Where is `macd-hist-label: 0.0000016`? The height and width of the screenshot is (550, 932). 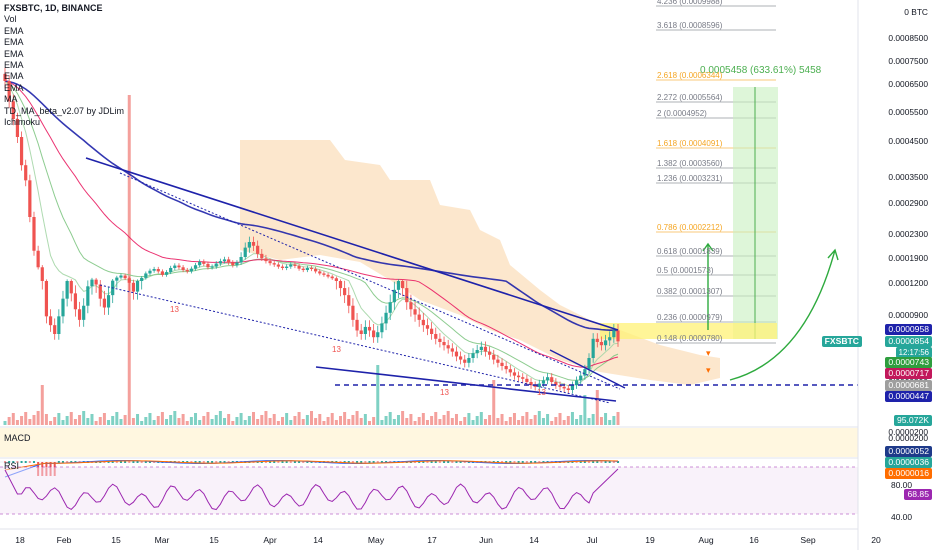 macd-hist-label: 0.0000016 is located at coordinates (908, 473).